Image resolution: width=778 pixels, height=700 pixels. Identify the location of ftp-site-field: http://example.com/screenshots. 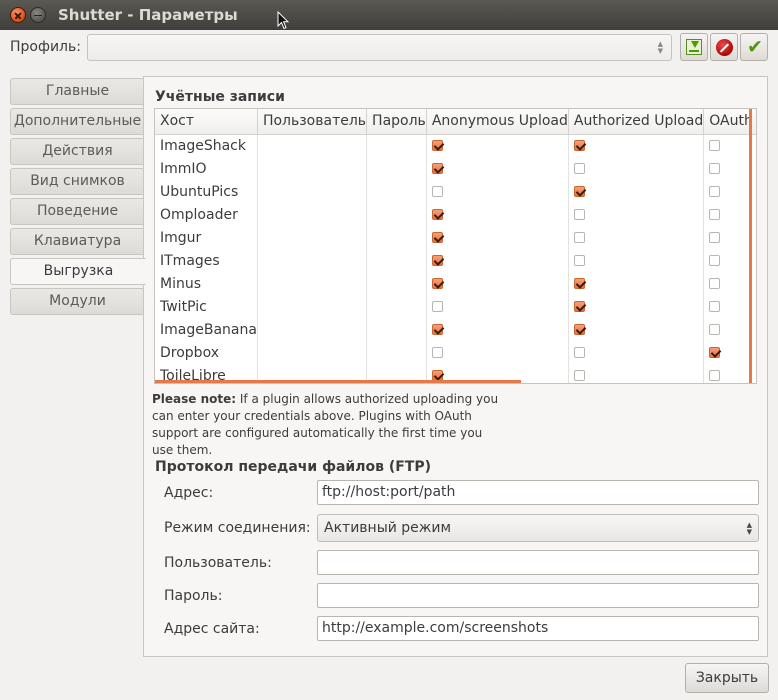
(538, 628).